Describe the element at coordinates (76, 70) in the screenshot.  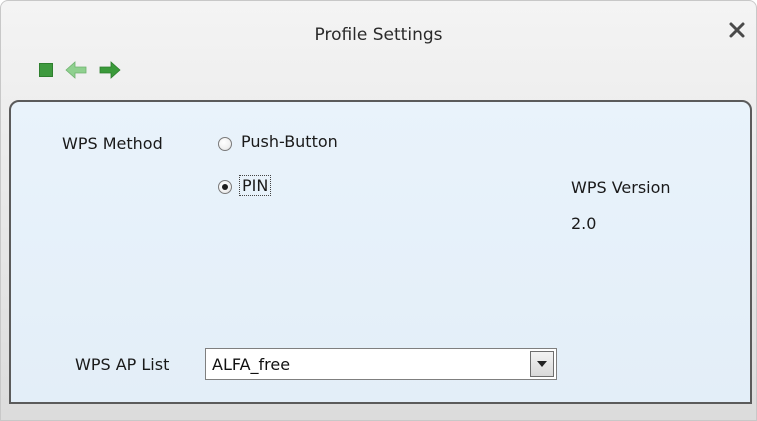
I see `back-arrow-icon` at that location.